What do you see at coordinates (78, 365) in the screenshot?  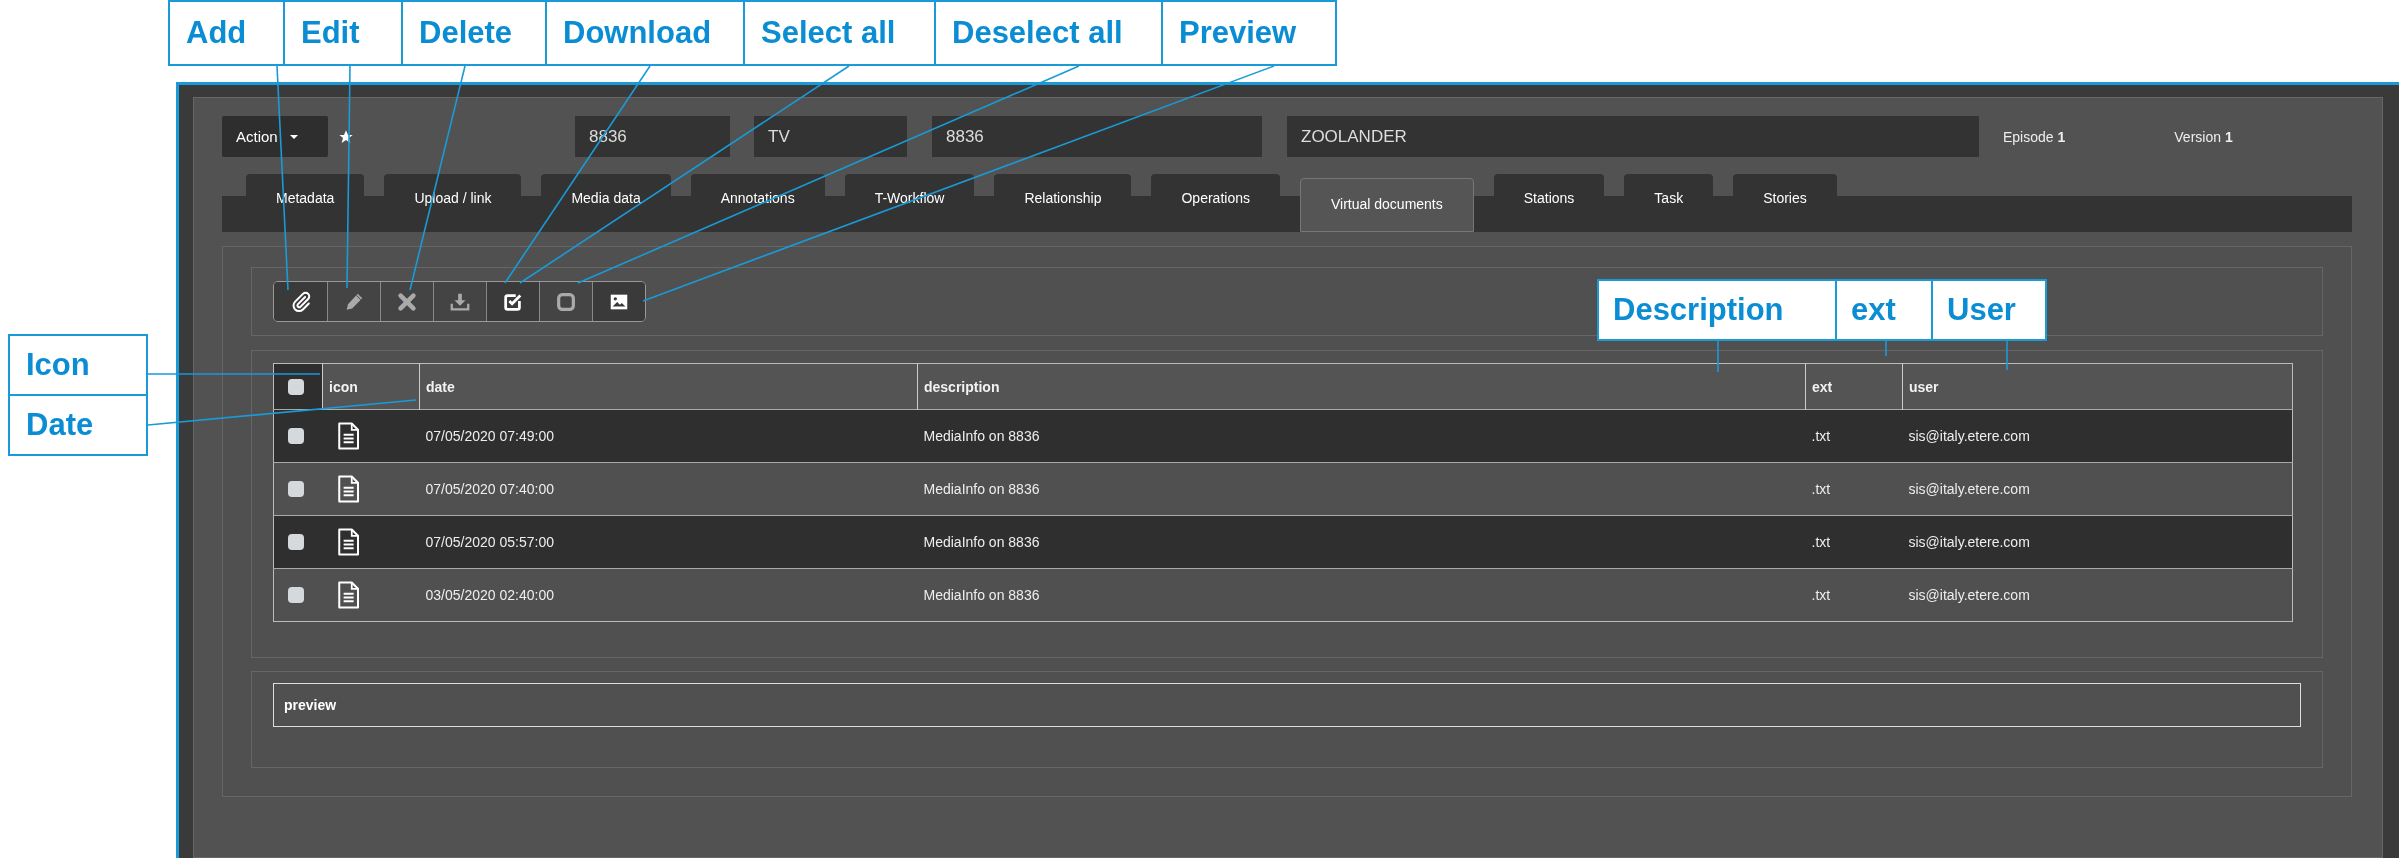 I see `callout-label: Icon` at bounding box center [78, 365].